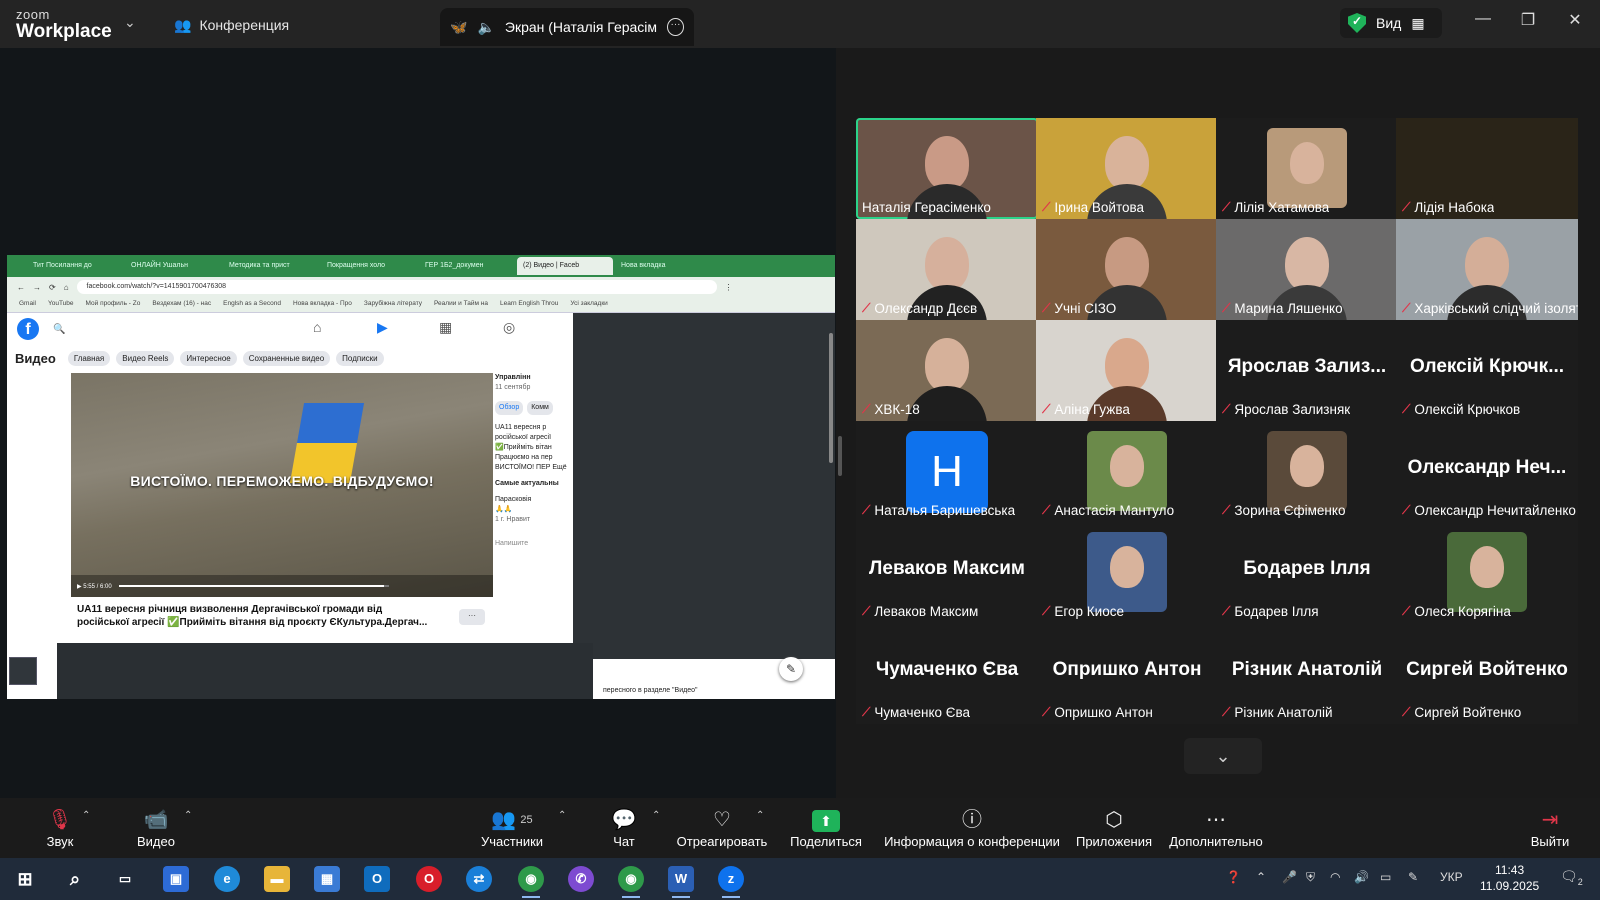 The height and width of the screenshot is (900, 1600). Describe the element at coordinates (1413, 877) in the screenshot. I see `pen-icon: ✎` at that location.